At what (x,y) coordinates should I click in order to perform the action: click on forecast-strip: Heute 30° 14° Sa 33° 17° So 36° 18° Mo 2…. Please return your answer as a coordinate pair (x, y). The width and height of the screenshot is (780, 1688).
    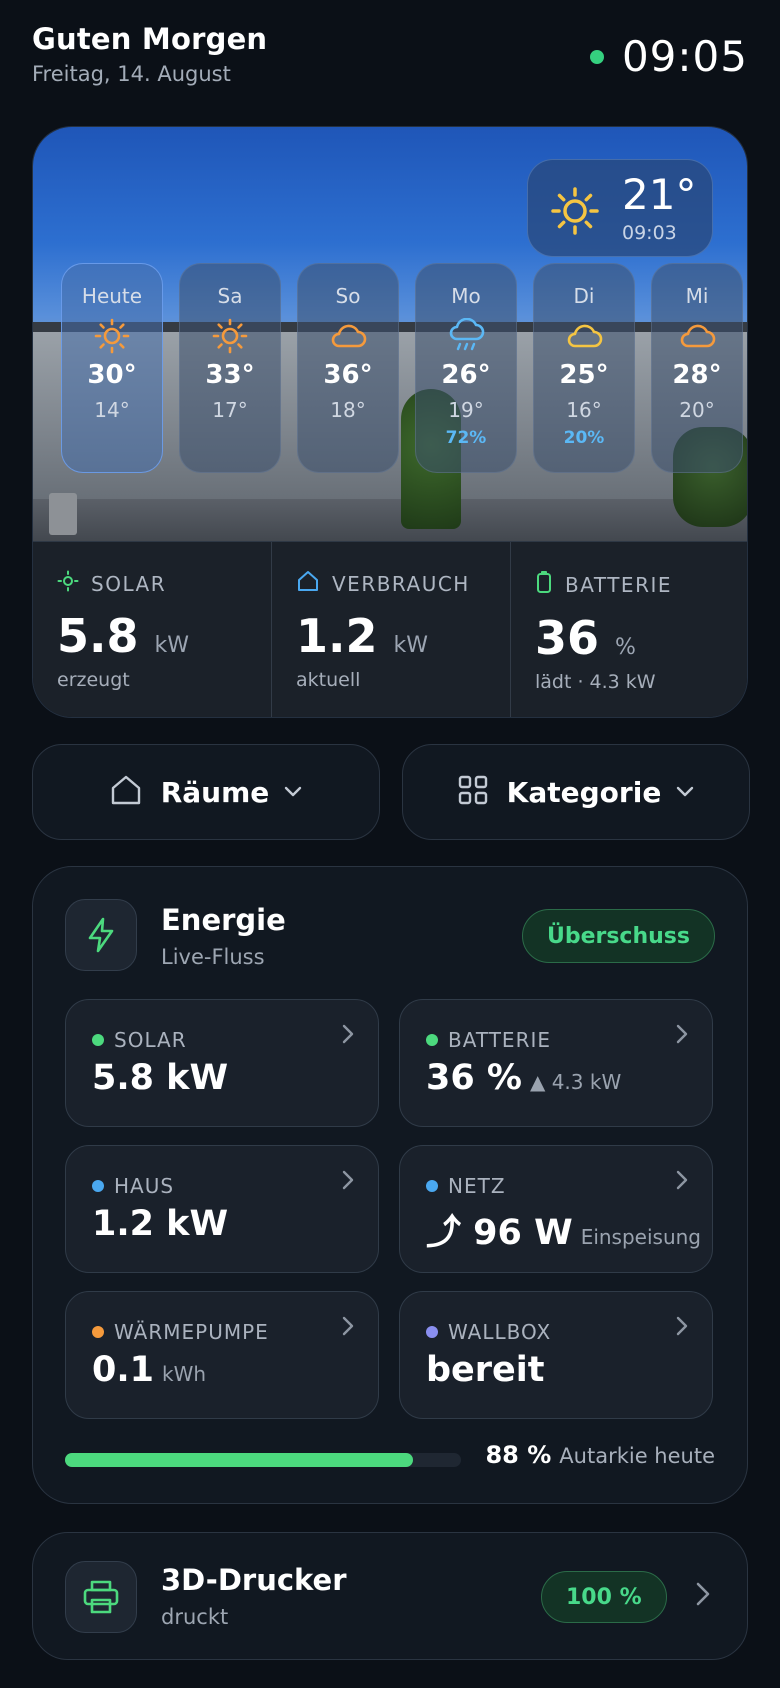
    Looking at the image, I should click on (404, 368).